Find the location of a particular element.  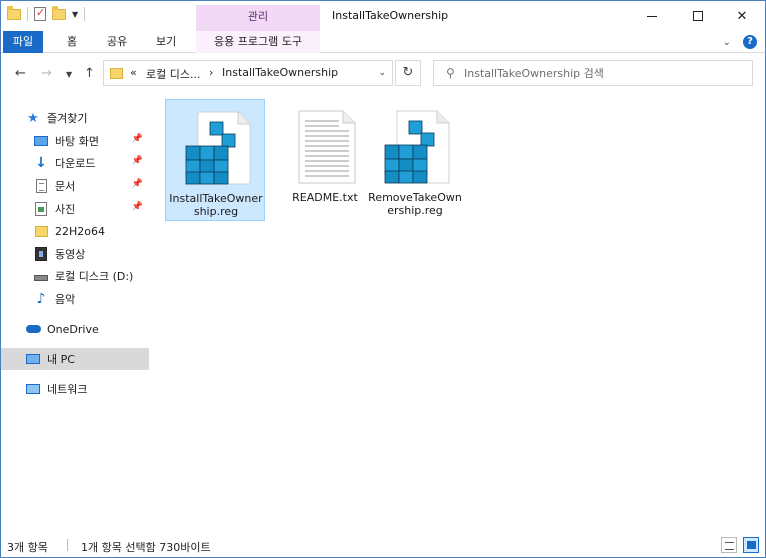

tab-file: 파일 is located at coordinates (23, 42).